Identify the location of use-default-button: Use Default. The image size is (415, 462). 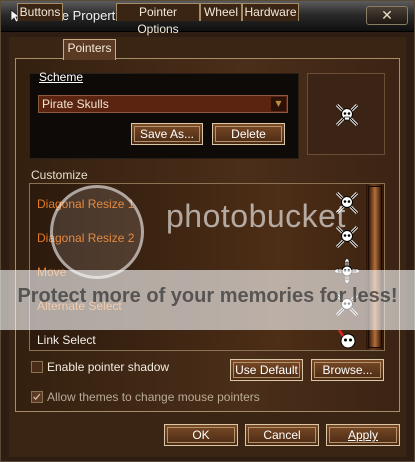
(266, 370).